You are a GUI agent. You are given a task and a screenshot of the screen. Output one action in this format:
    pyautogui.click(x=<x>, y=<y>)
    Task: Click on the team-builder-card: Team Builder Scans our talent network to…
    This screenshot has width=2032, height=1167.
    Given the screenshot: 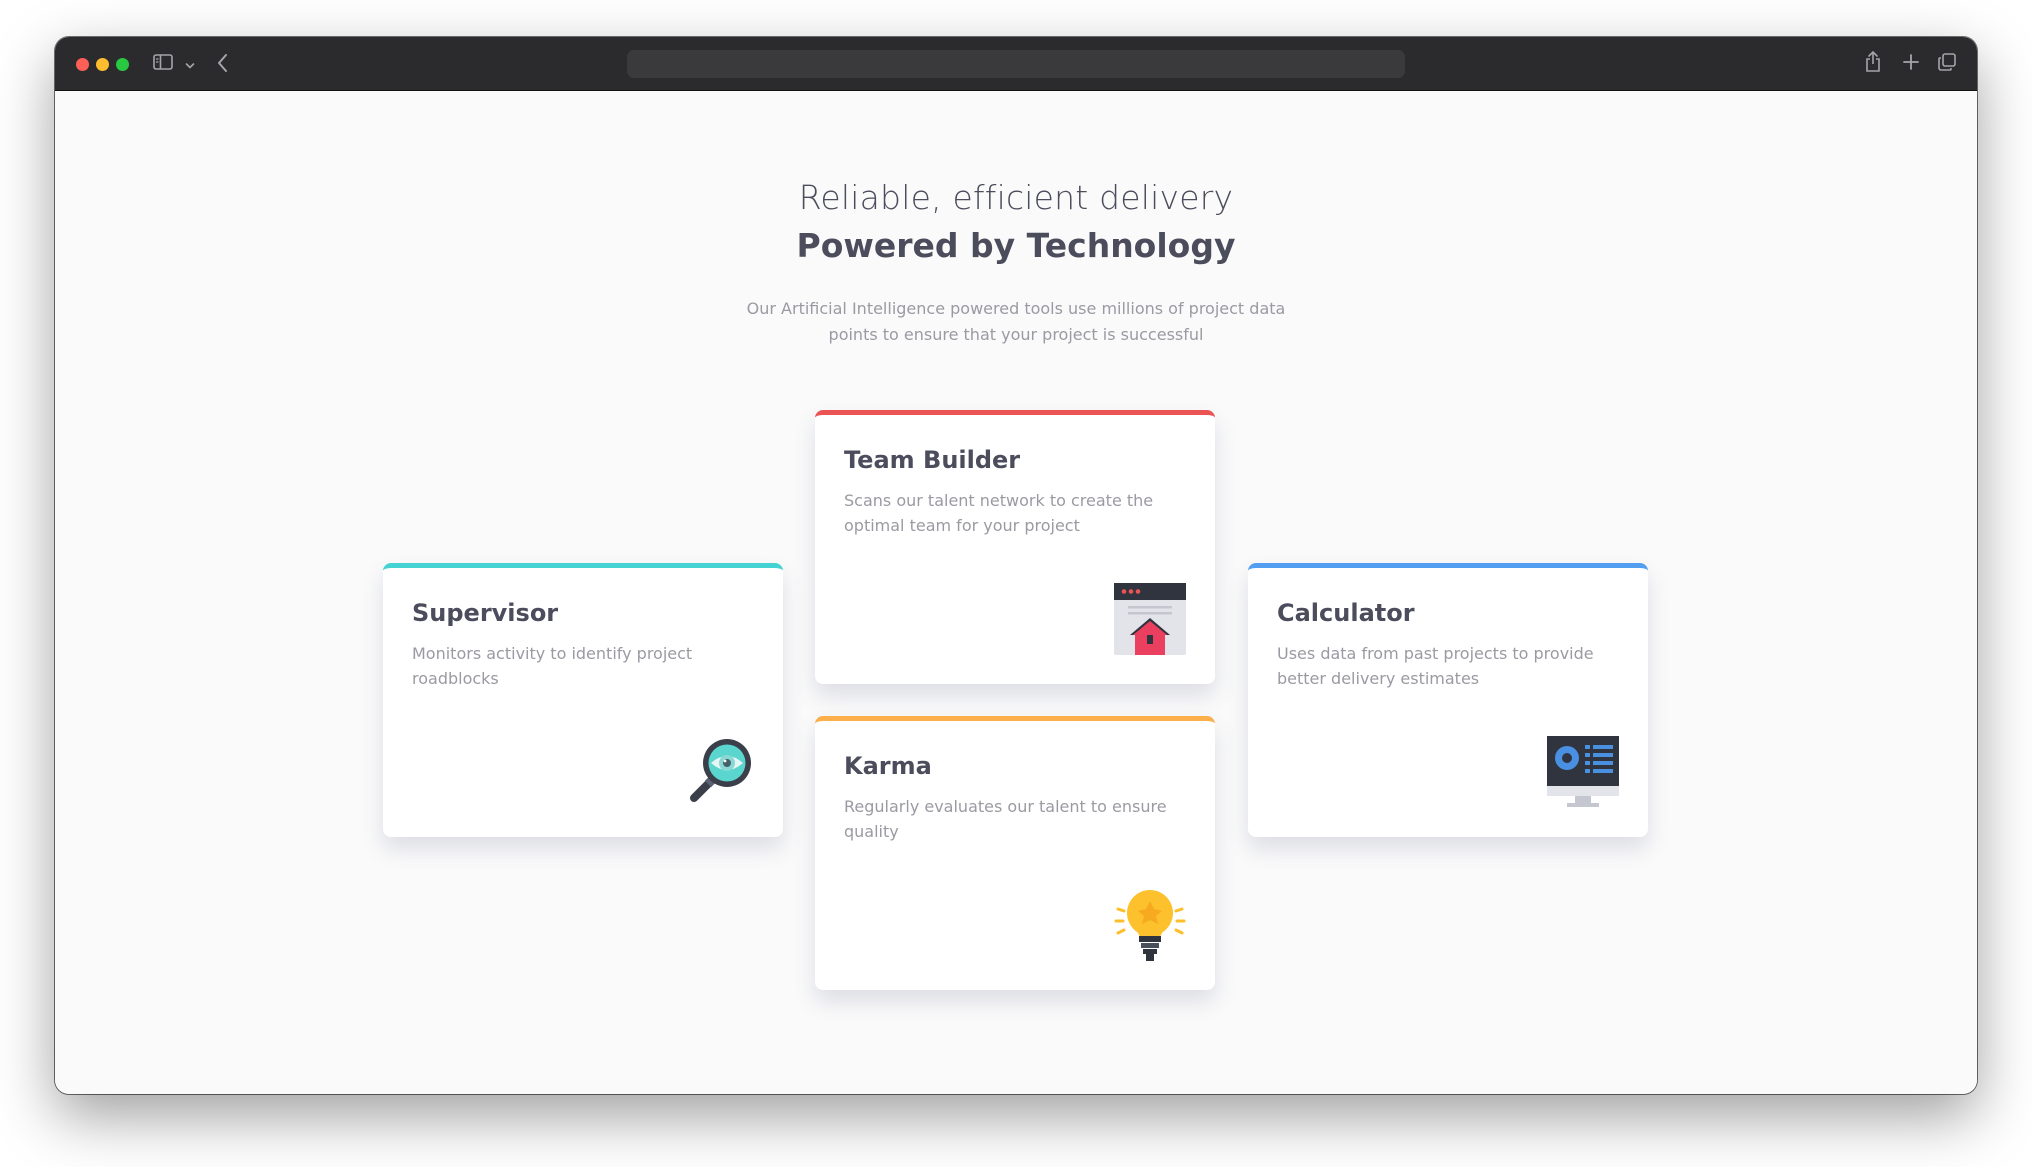 What is the action you would take?
    pyautogui.click(x=1015, y=547)
    